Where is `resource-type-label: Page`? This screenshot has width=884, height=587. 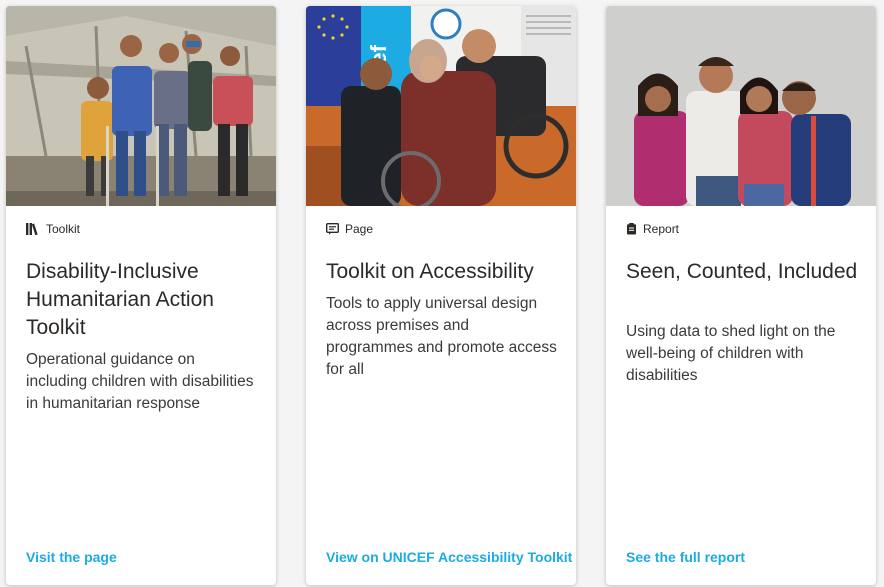 resource-type-label: Page is located at coordinates (359, 229).